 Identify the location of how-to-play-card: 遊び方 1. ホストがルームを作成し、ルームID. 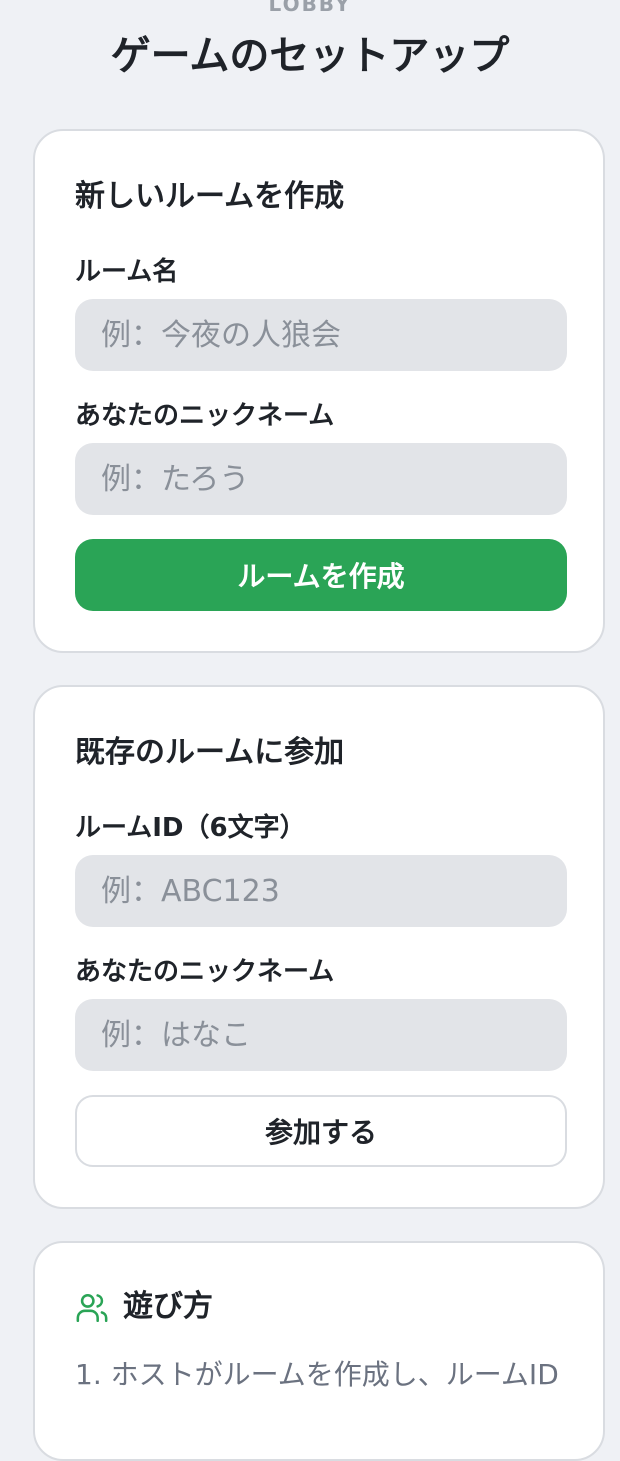
(319, 1351).